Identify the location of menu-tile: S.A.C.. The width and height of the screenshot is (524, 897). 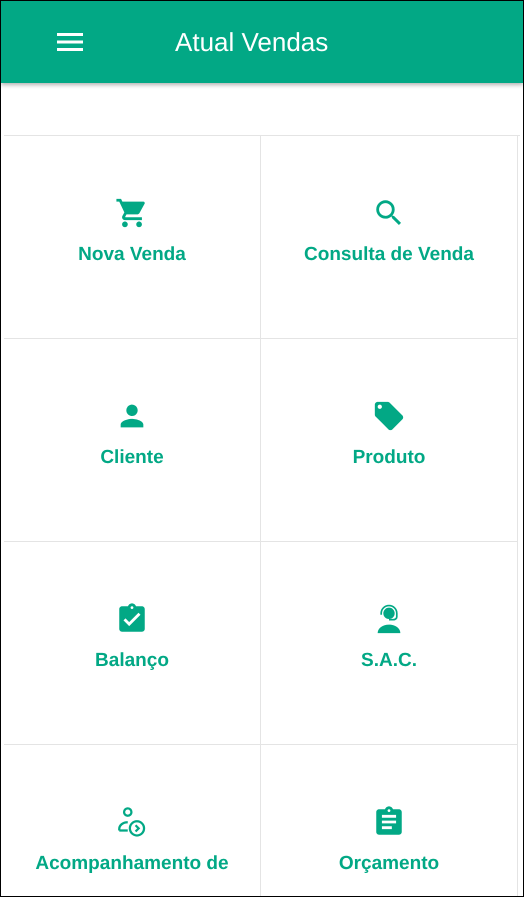
(389, 643).